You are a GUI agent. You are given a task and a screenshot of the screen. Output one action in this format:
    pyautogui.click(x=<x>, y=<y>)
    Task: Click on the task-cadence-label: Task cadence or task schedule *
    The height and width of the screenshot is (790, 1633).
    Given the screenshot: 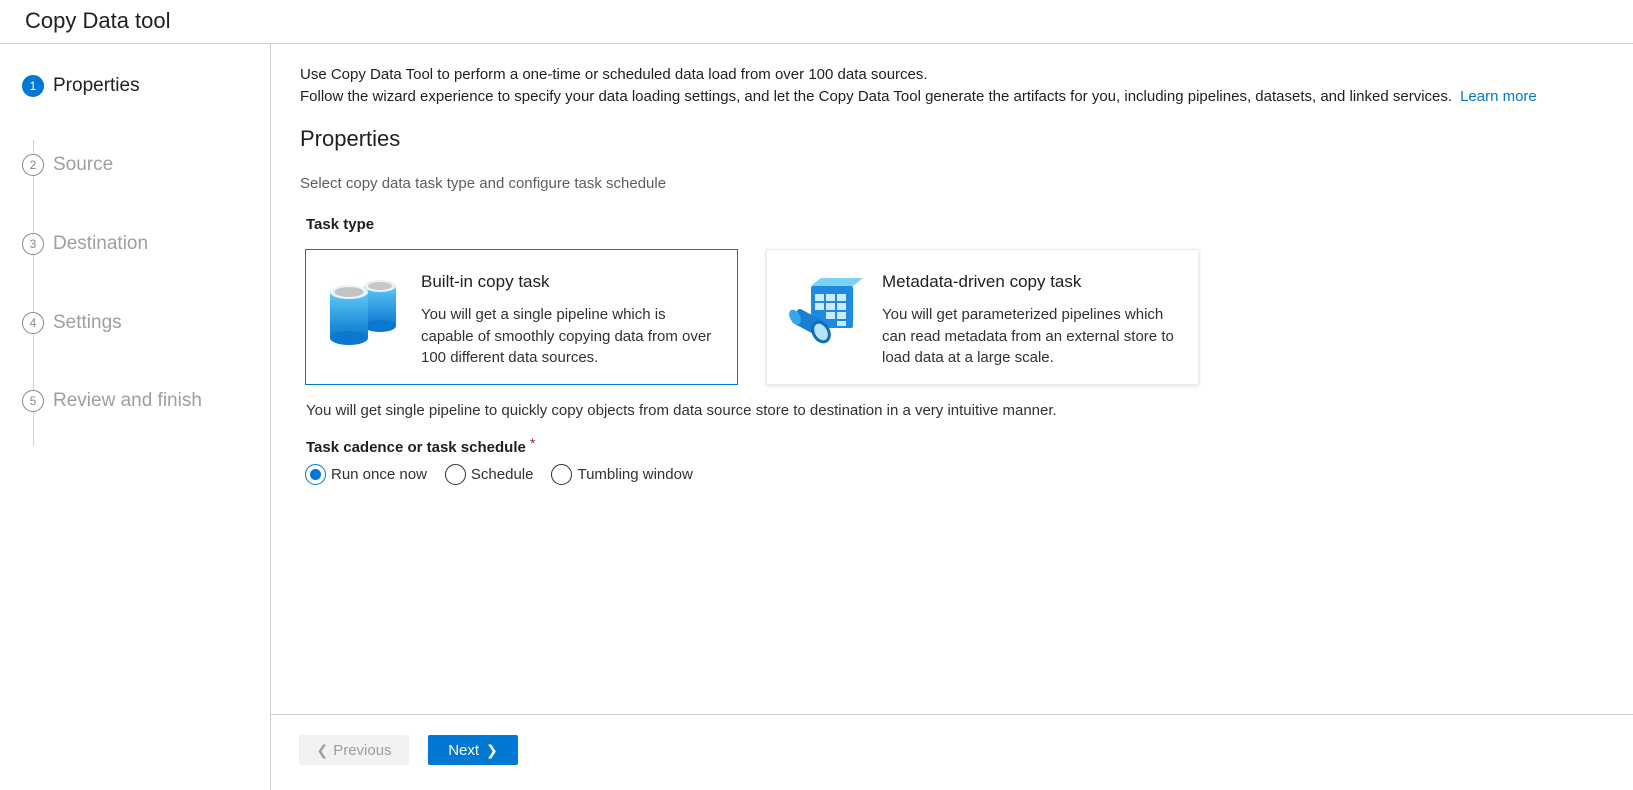 What is the action you would take?
    pyautogui.click(x=420, y=445)
    